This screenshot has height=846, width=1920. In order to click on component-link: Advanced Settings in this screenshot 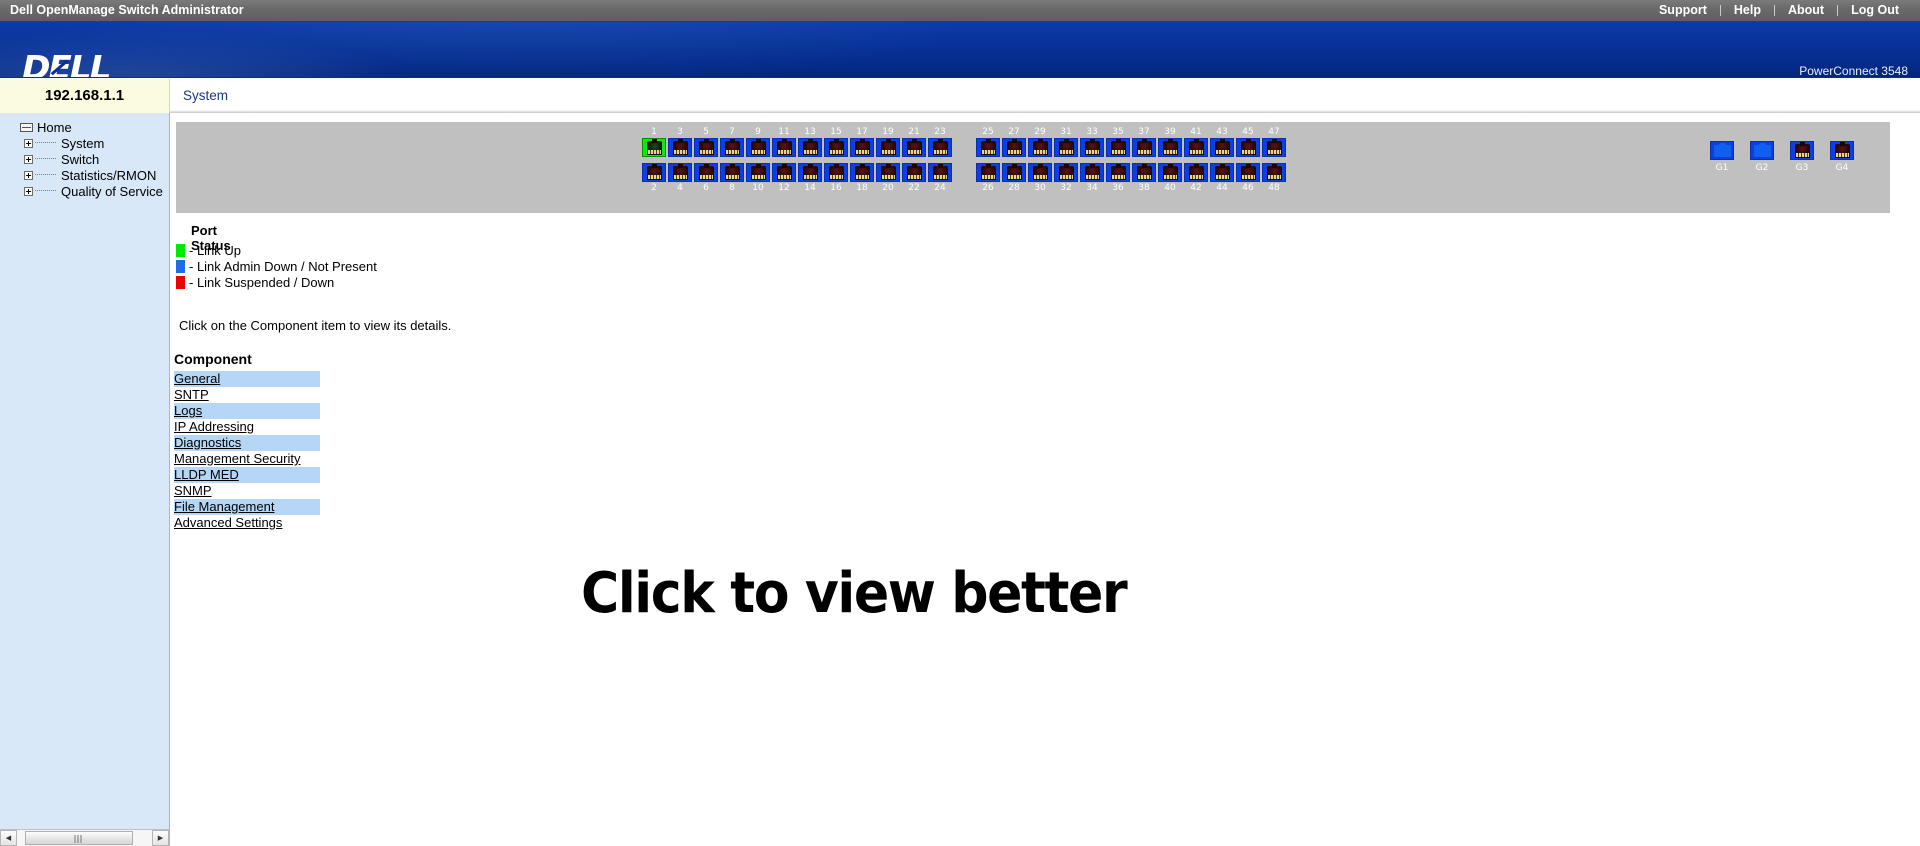, I will do `click(247, 523)`.